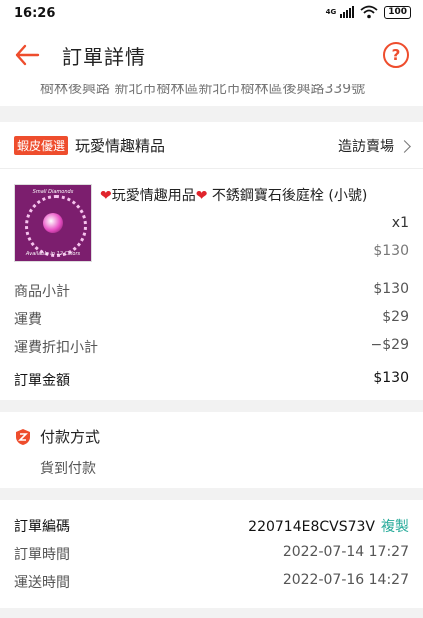 Image resolution: width=423 pixels, height=618 pixels. What do you see at coordinates (366, 147) in the screenshot?
I see `visit-shop-label: 造訪賣場` at bounding box center [366, 147].